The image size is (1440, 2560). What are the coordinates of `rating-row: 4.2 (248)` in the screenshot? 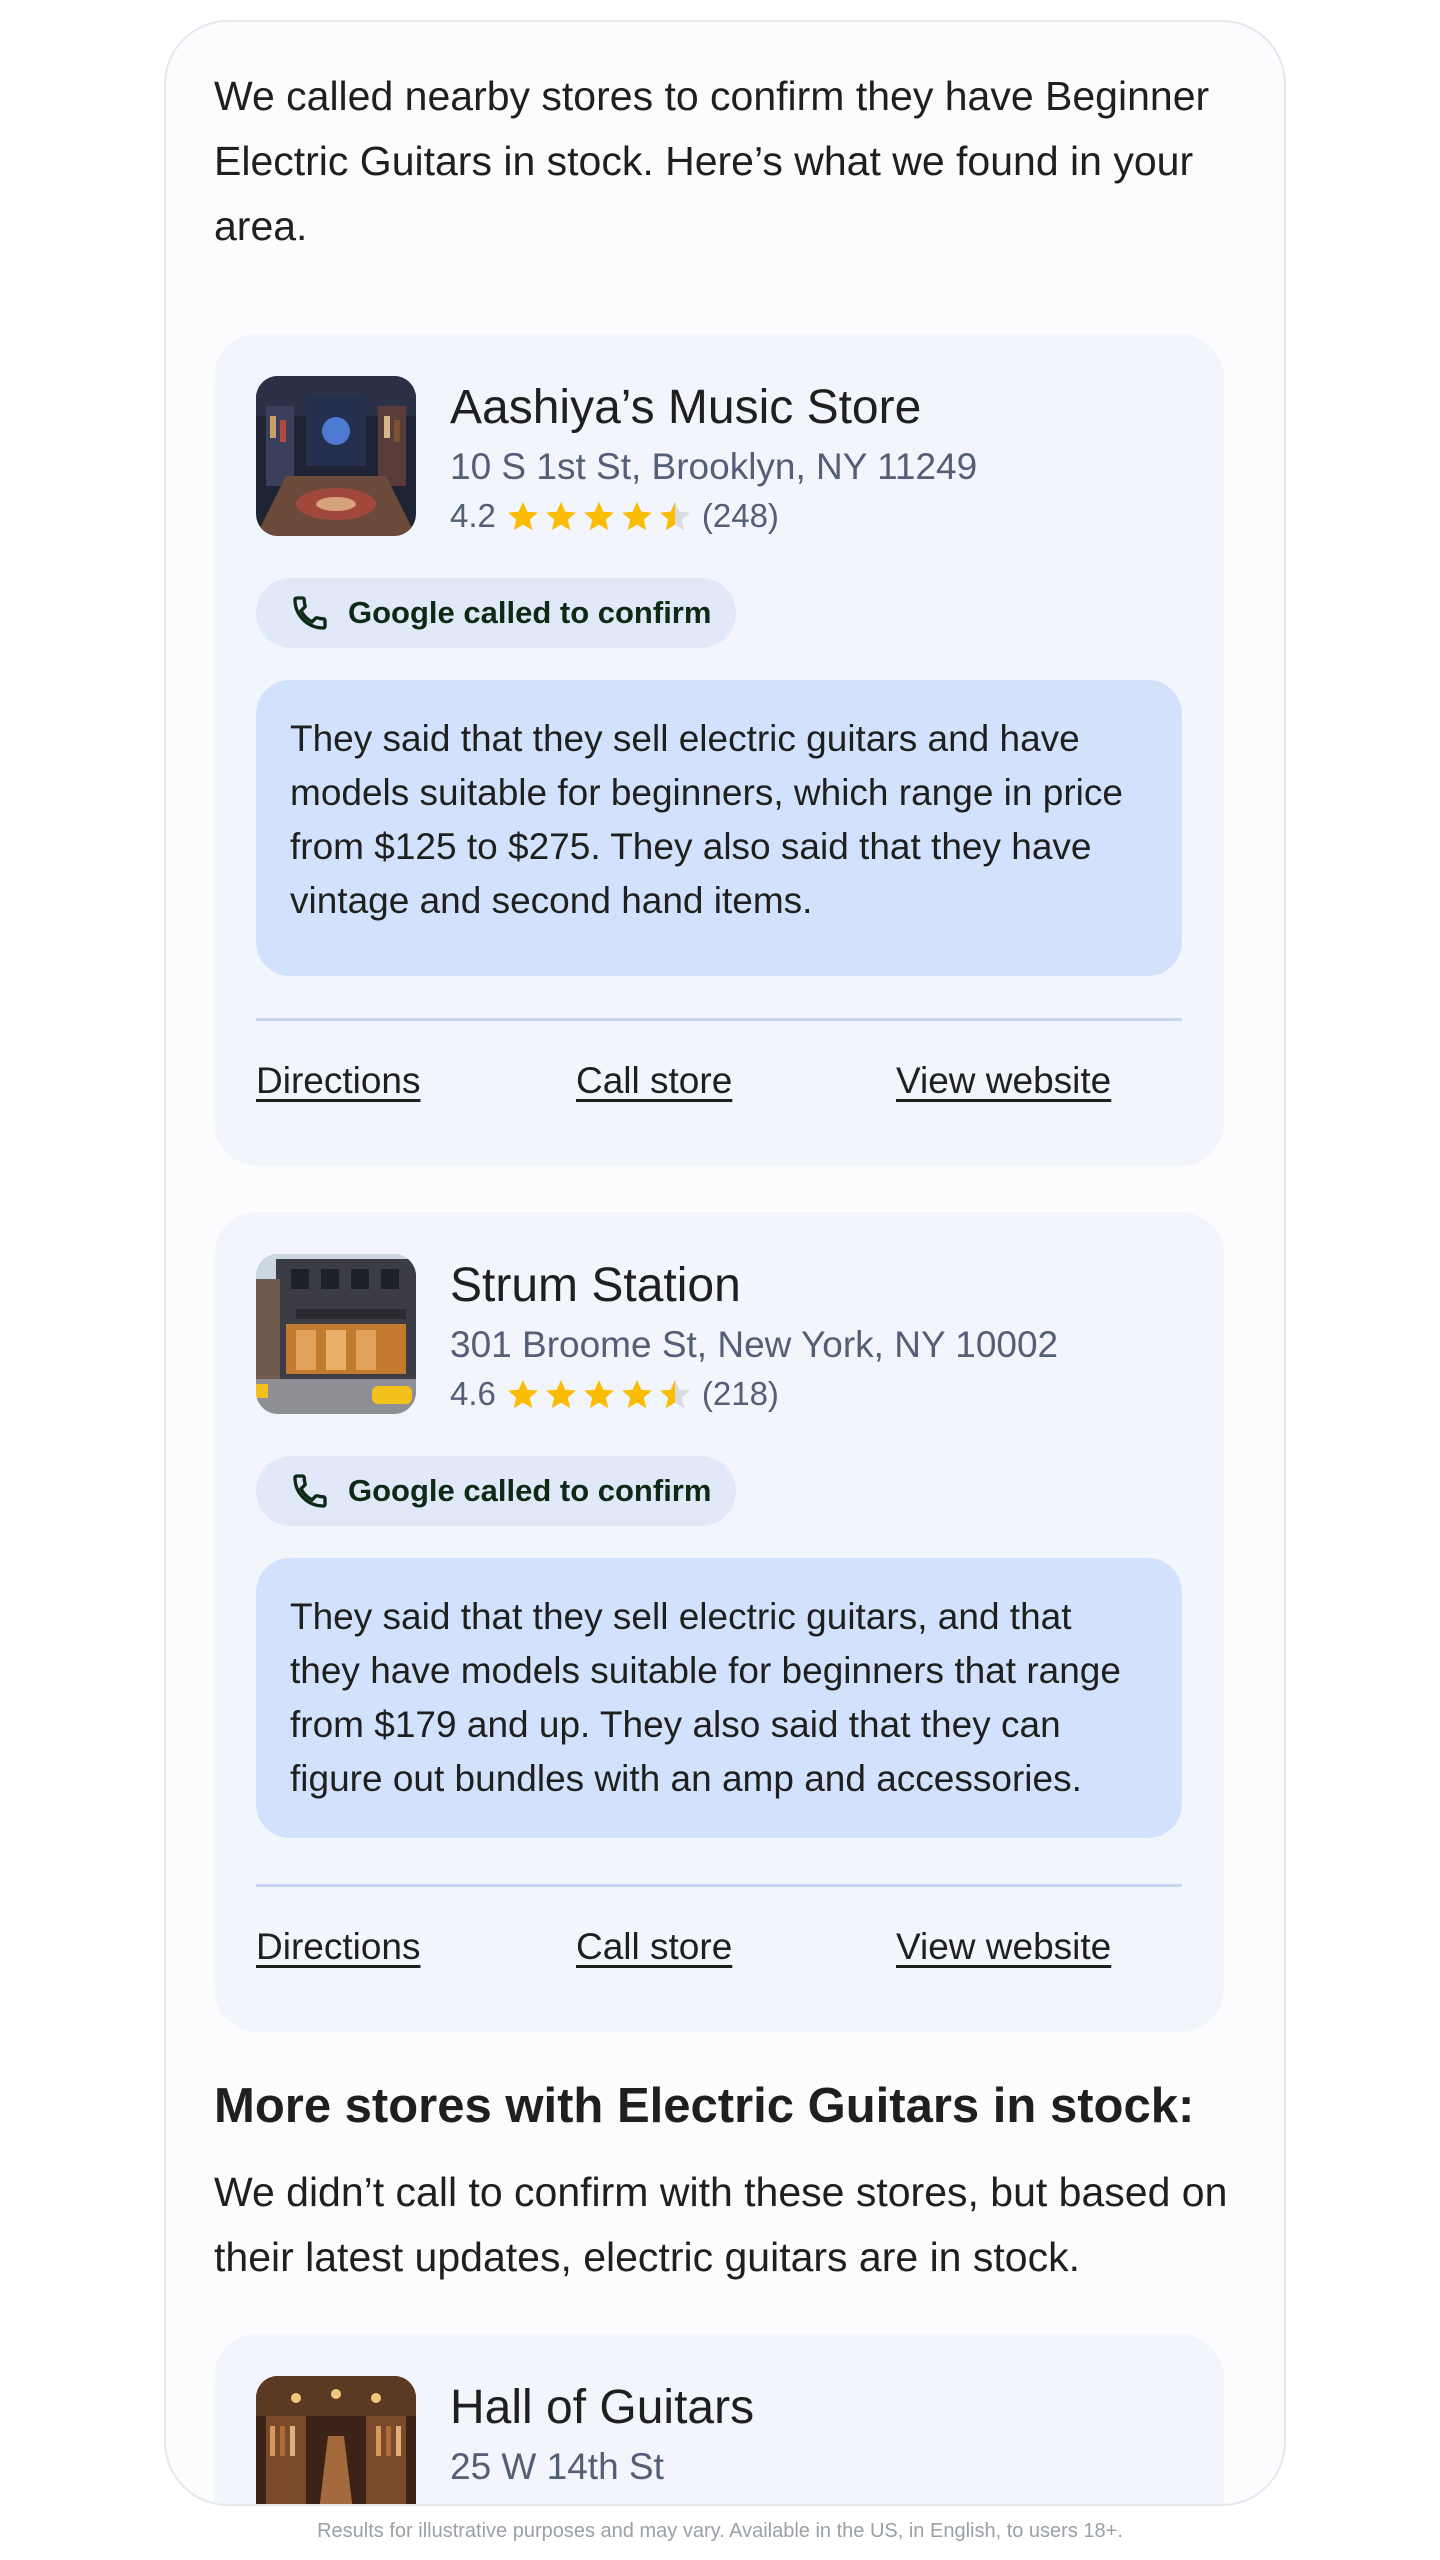 It's located at (614, 516).